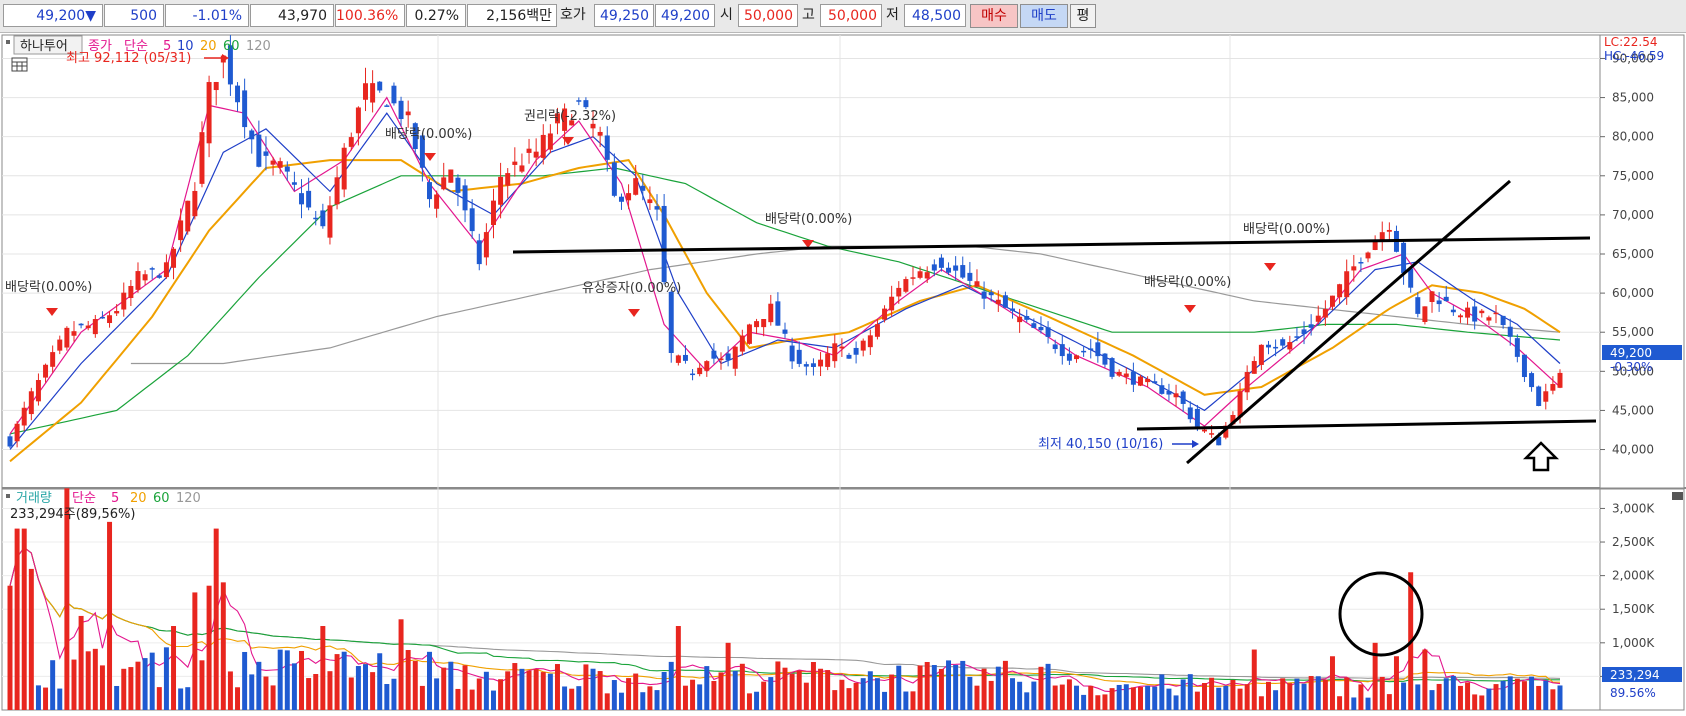 This screenshot has height=716, width=1686. What do you see at coordinates (19, 64) in the screenshot?
I see `calendar-icon` at bounding box center [19, 64].